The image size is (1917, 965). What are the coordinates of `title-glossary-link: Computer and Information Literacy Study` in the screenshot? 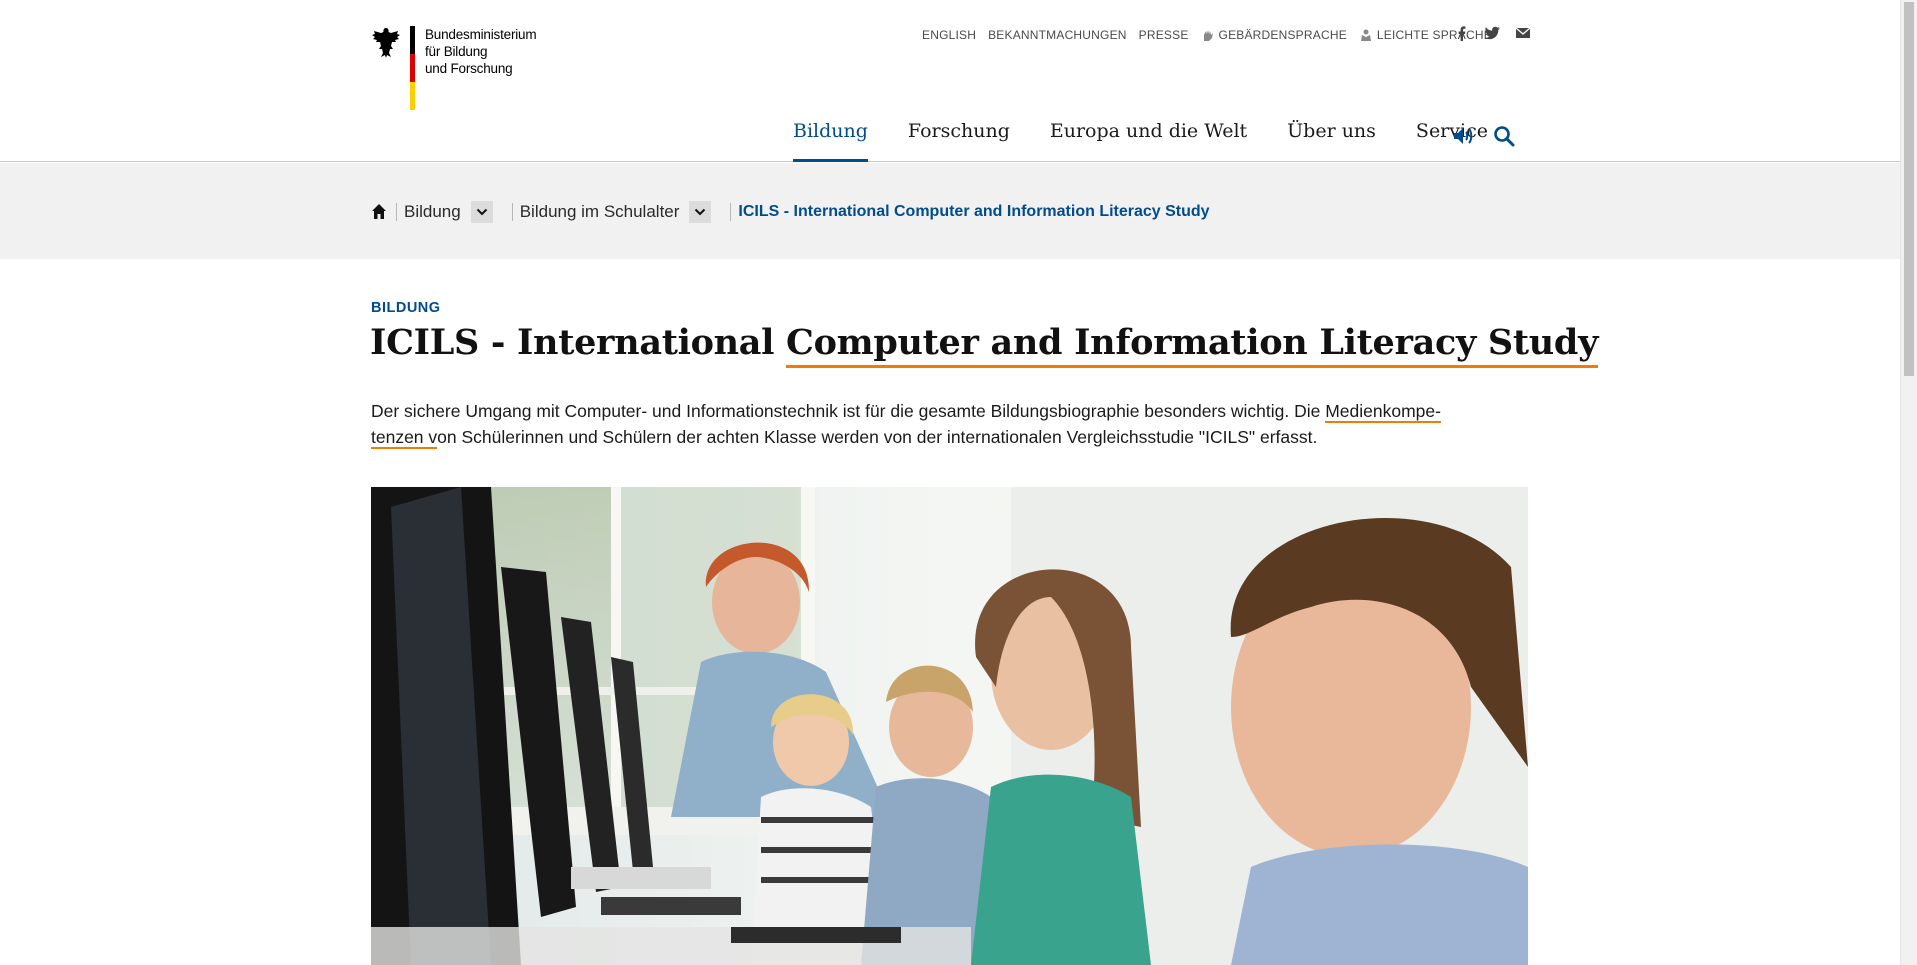 It's located at (1192, 345).